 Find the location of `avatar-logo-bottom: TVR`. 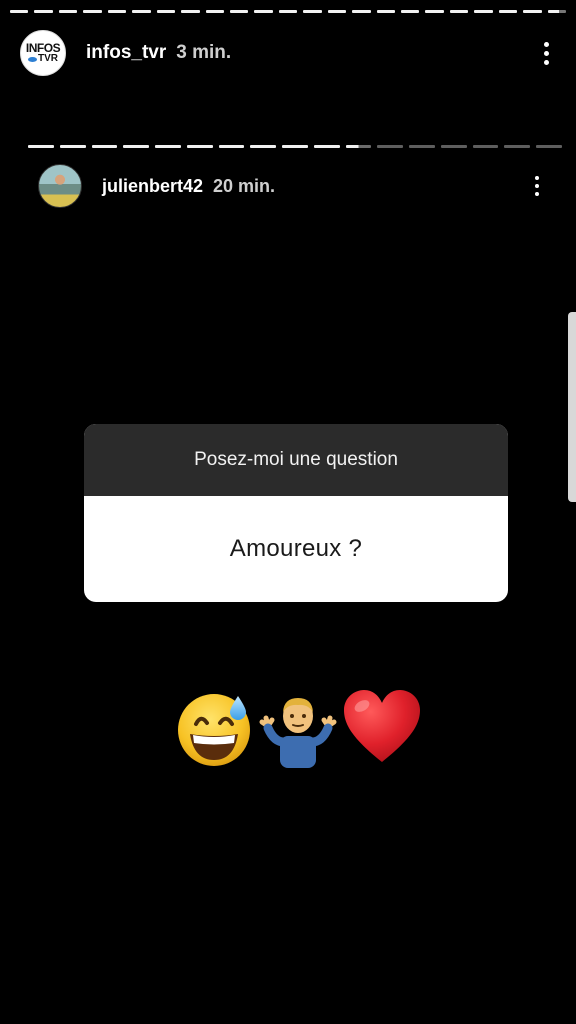

avatar-logo-bottom: TVR is located at coordinates (43, 59).